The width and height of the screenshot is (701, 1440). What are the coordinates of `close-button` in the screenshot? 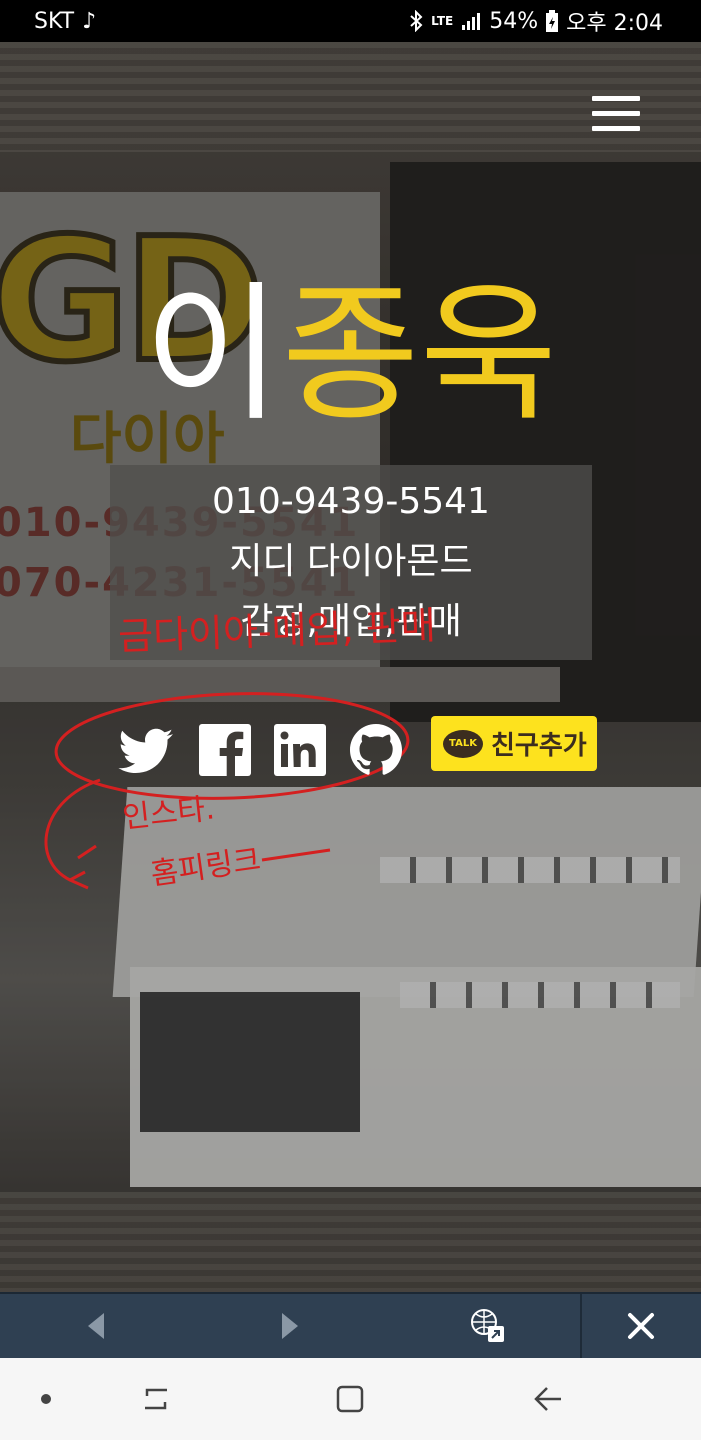 It's located at (641, 1326).